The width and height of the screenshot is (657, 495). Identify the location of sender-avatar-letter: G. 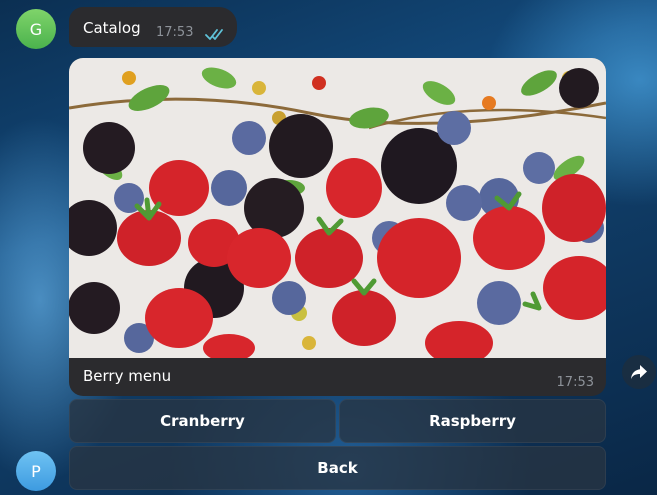
(36, 29).